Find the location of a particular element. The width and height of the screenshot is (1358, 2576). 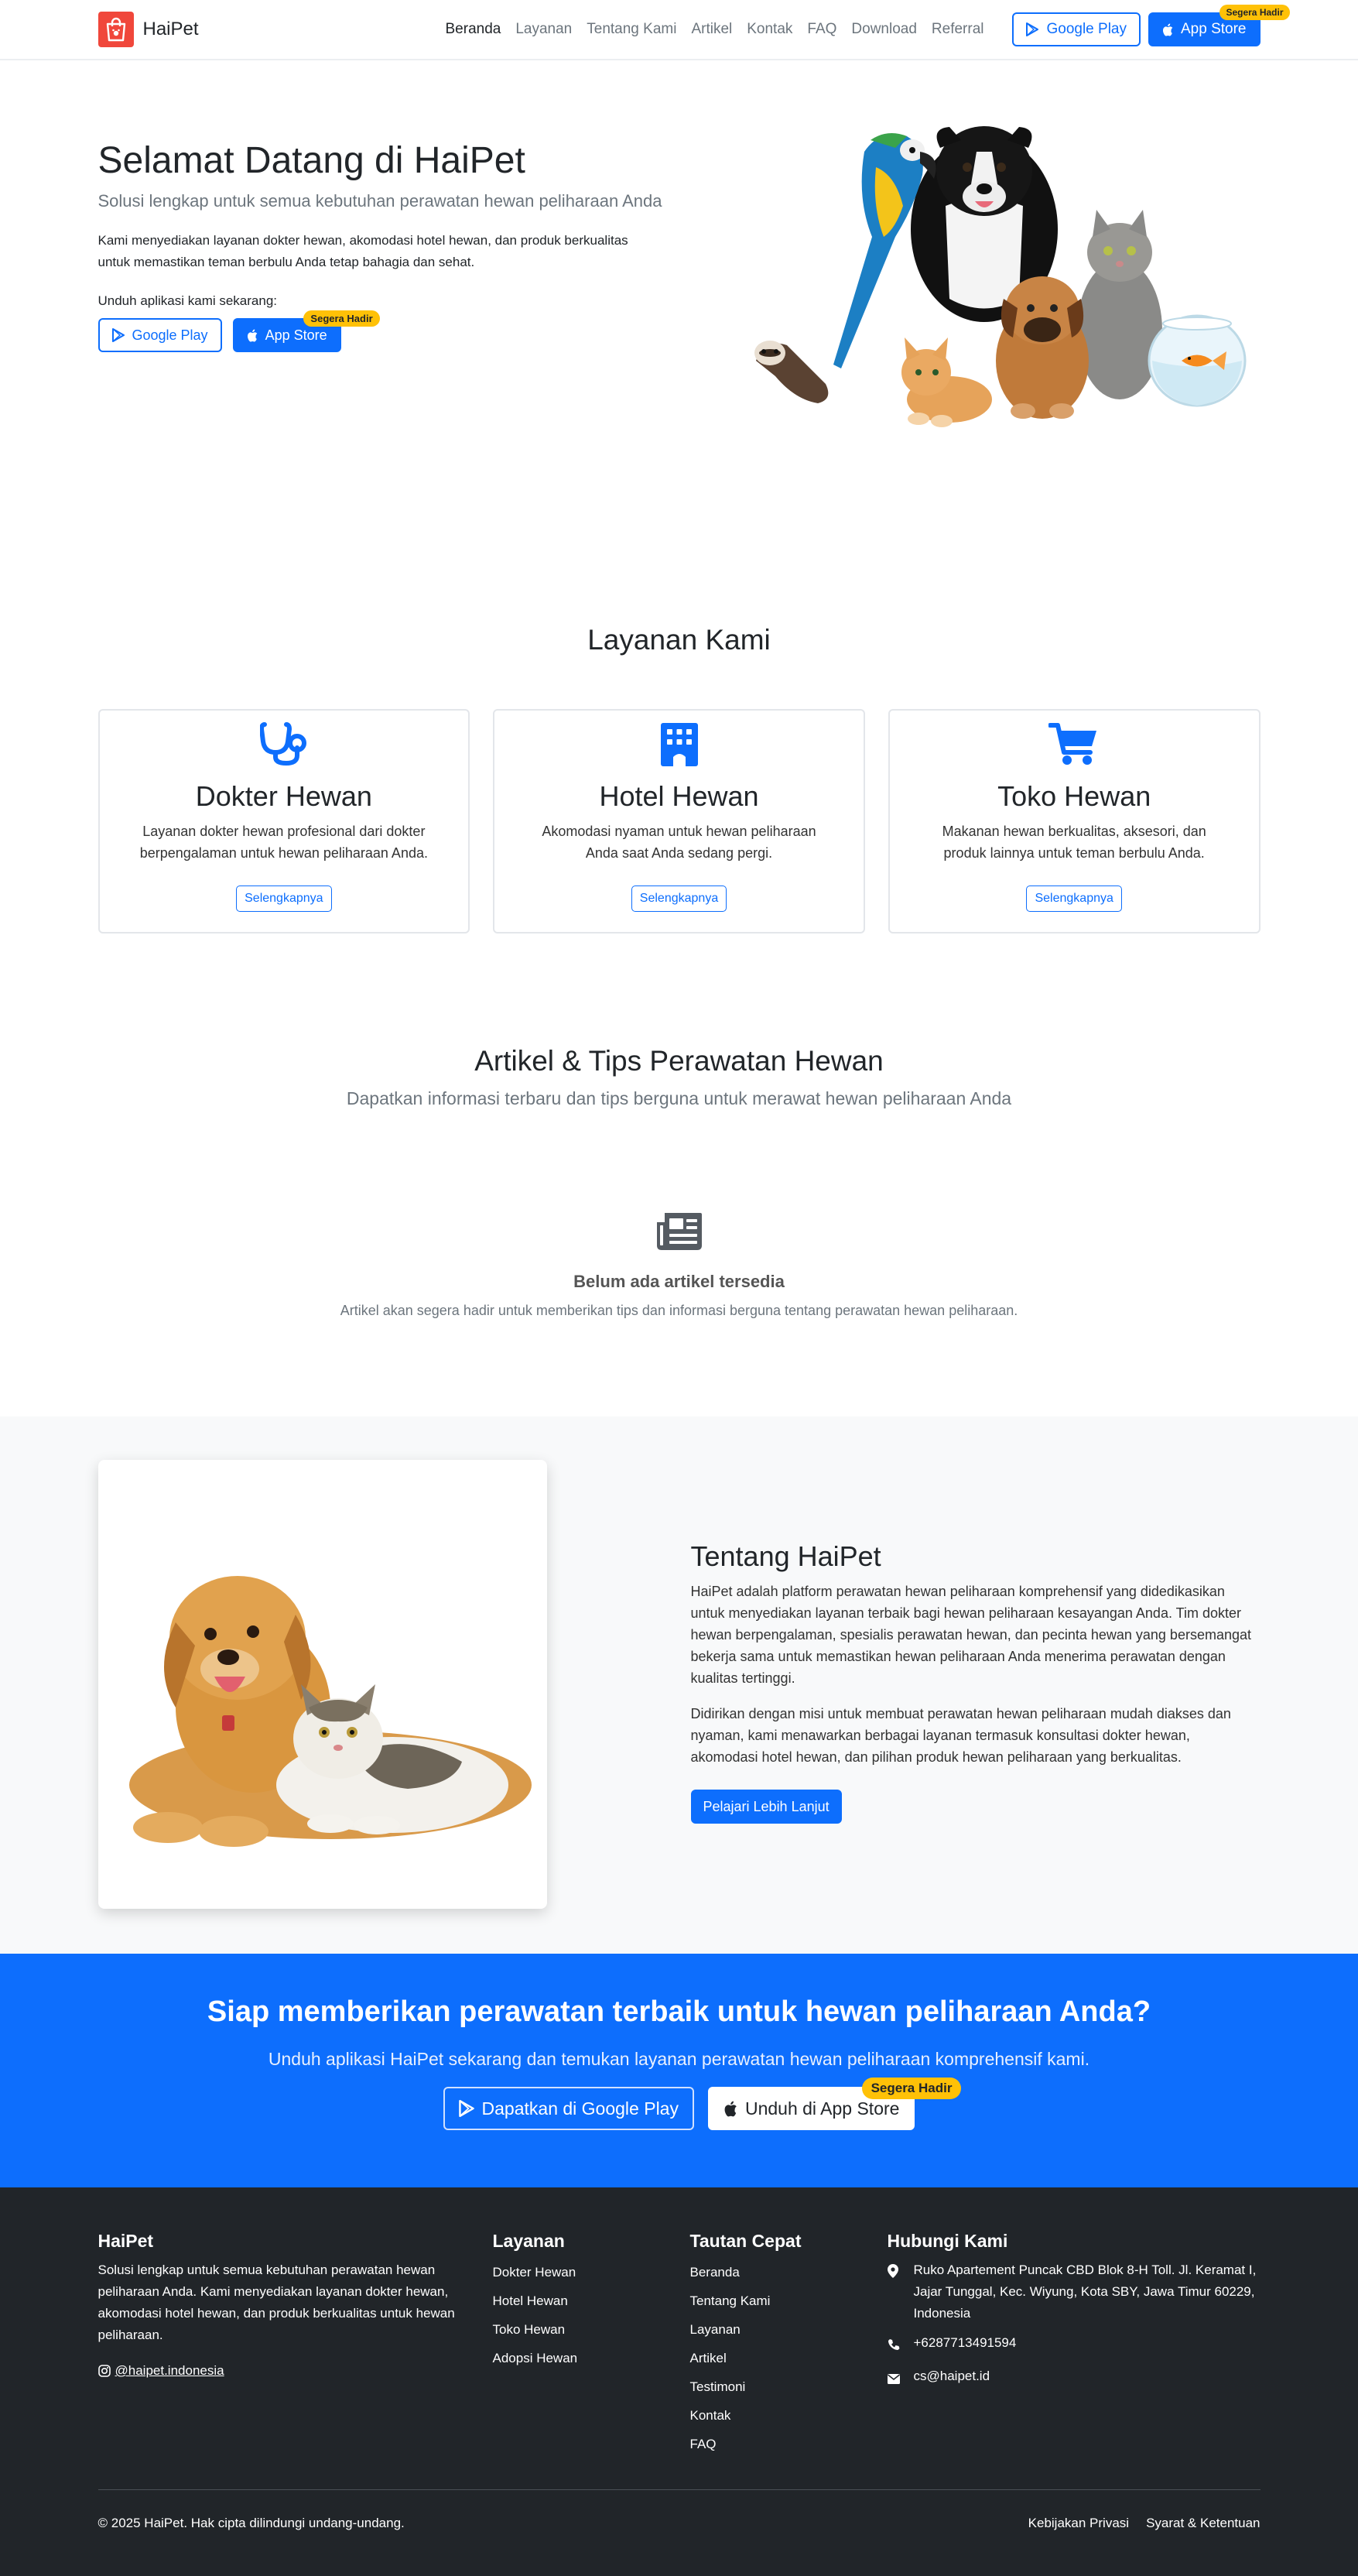

articles-title: Artikel & Tips Perawatan Hewan is located at coordinates (679, 1061).